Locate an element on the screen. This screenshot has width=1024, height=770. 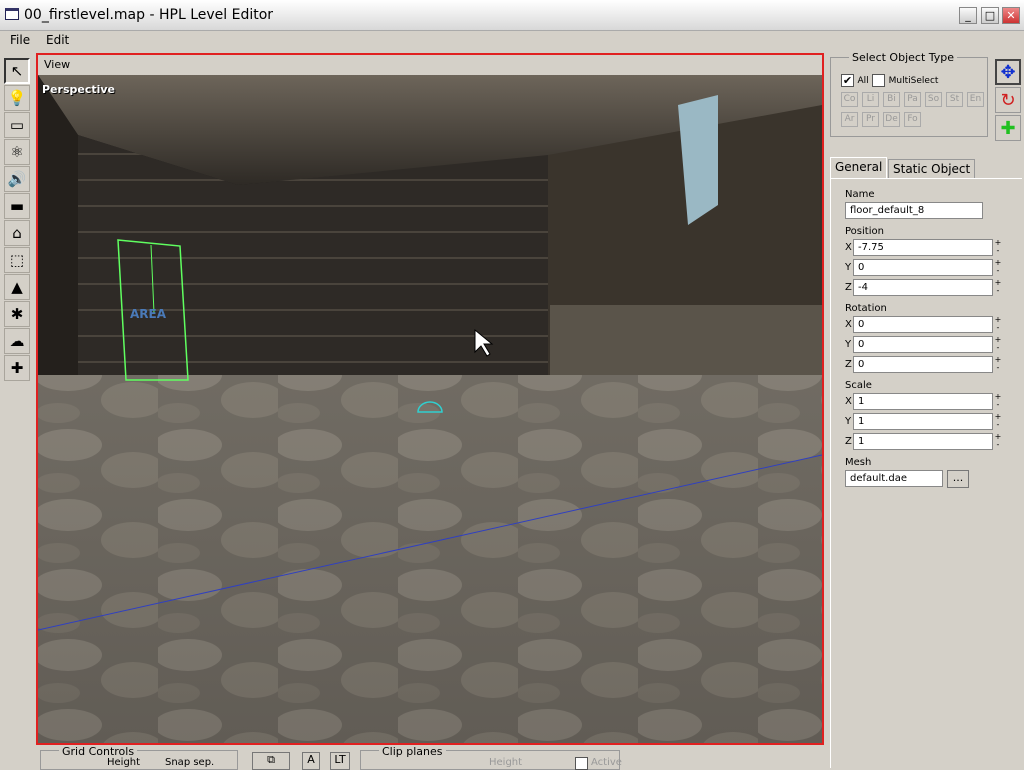
position-y-input: 0 is located at coordinates (923, 267).